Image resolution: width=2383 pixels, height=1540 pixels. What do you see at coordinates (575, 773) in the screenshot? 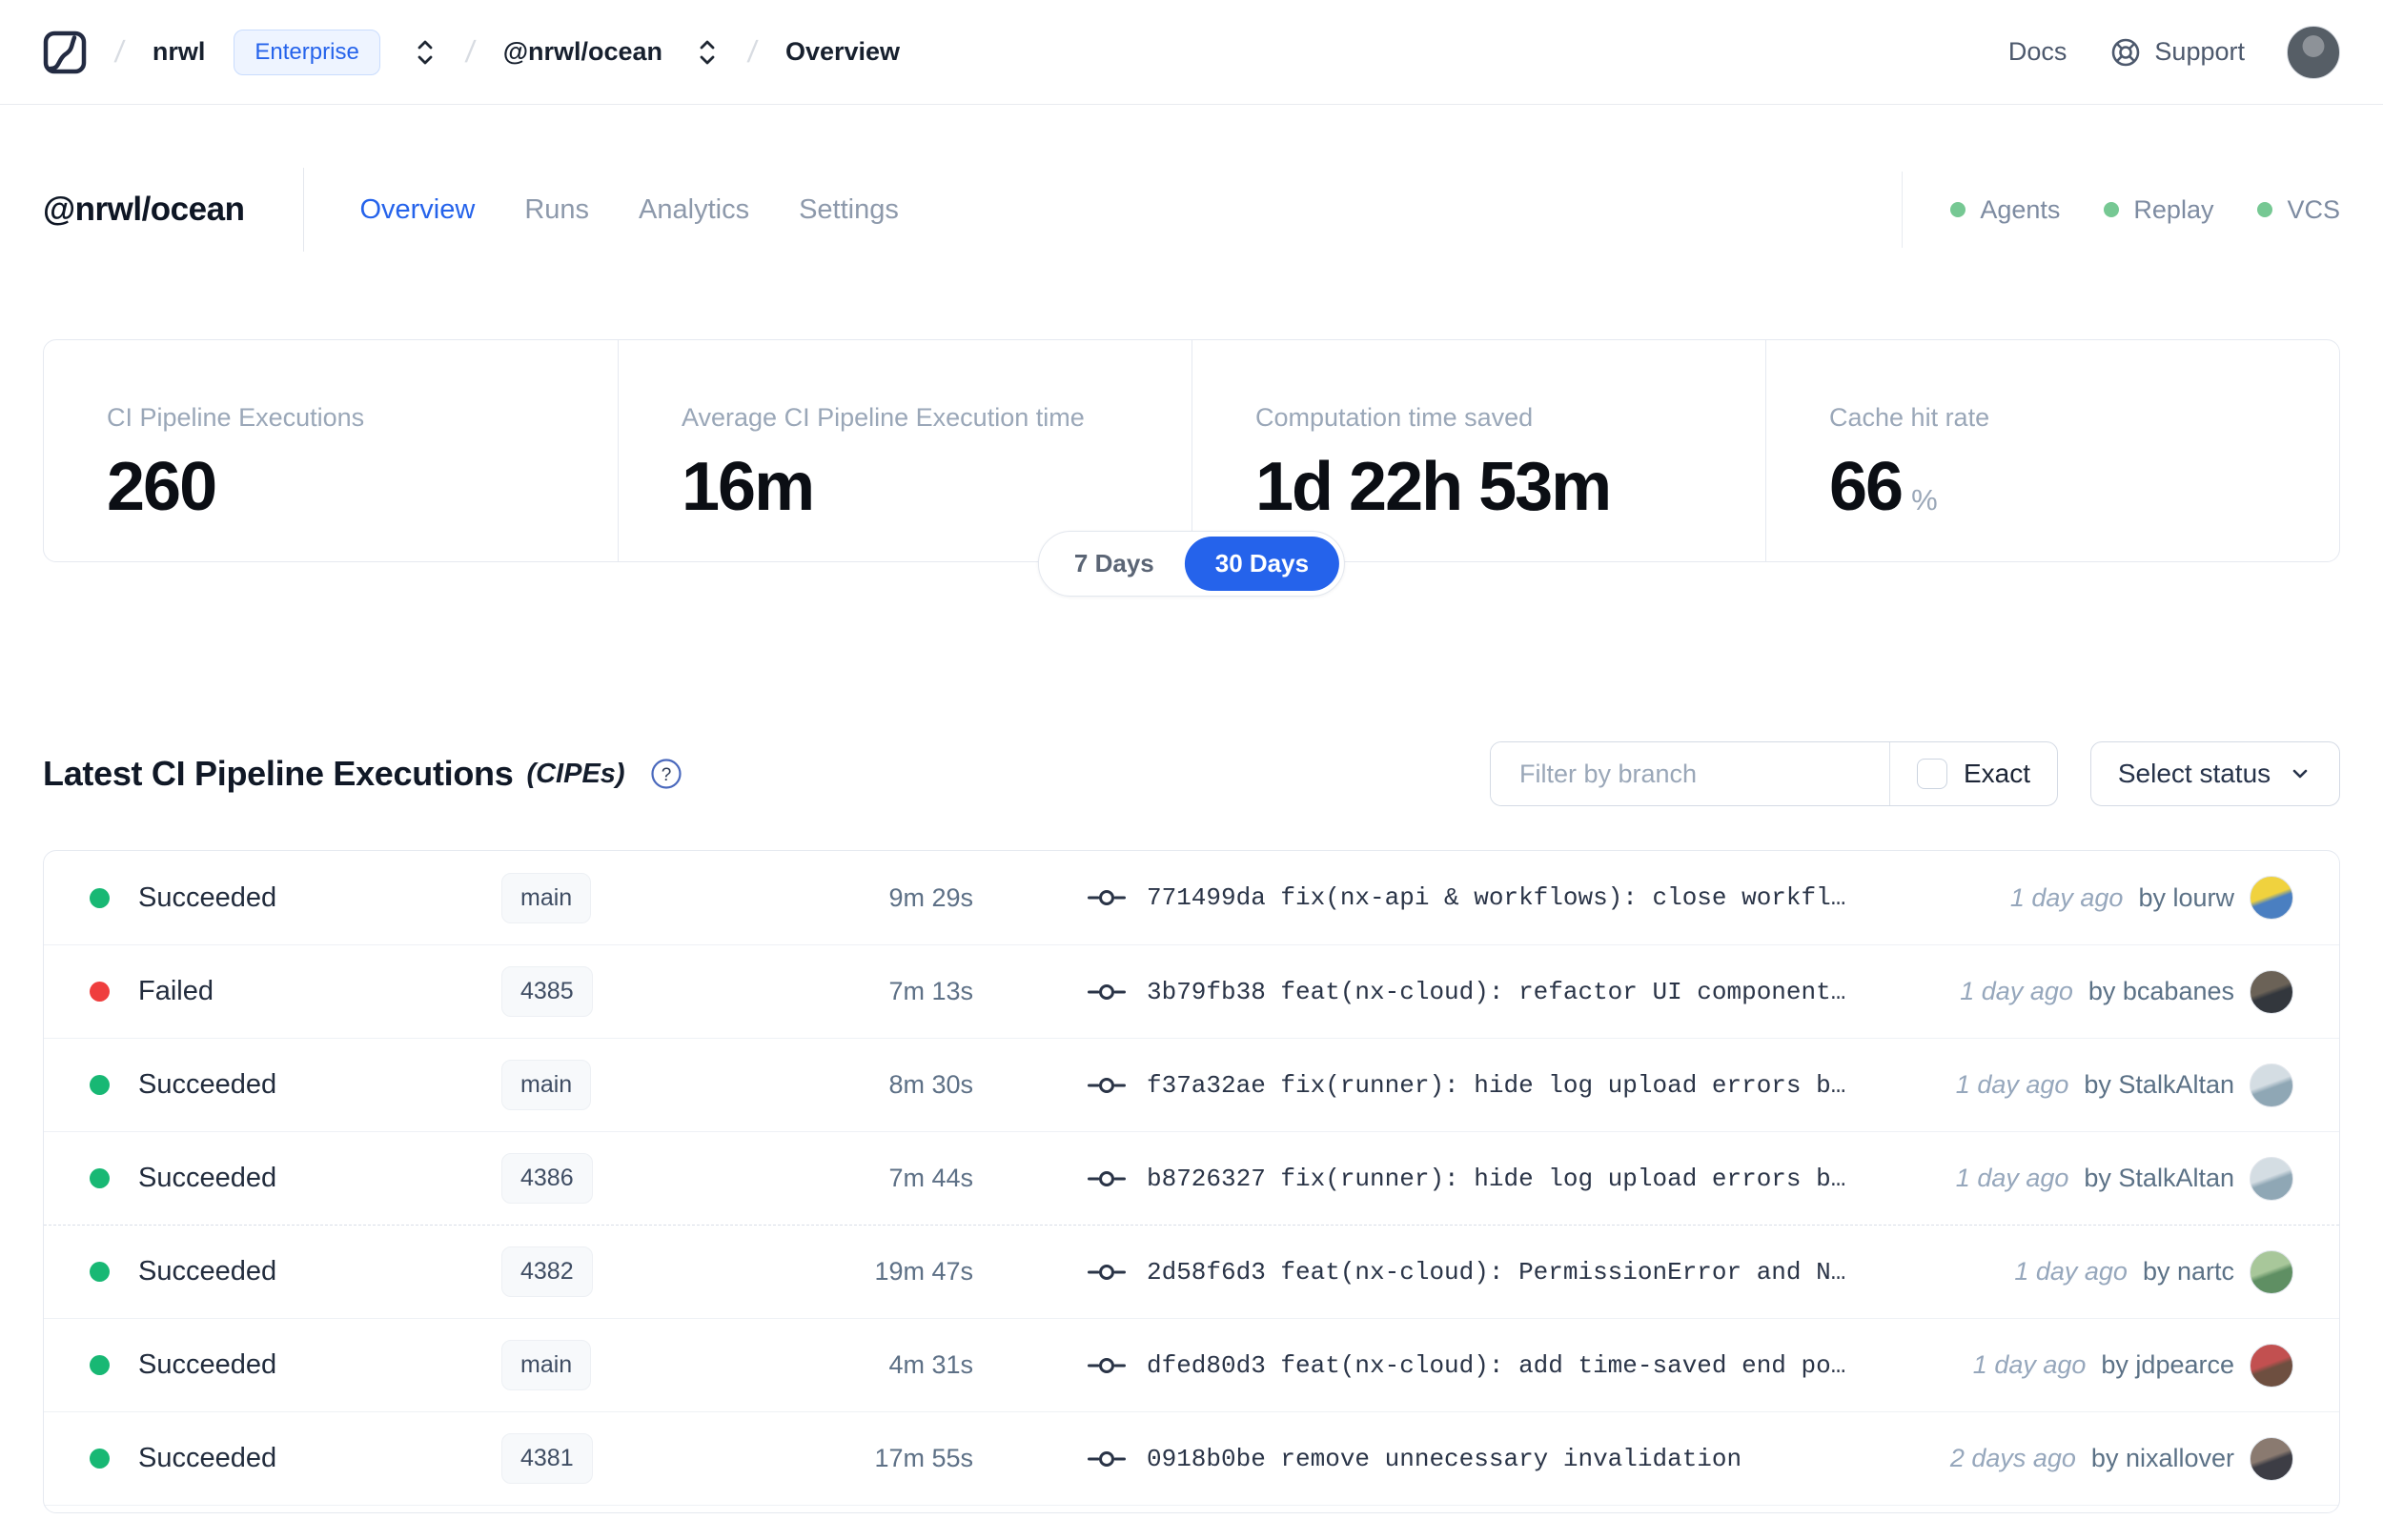
I see `section-title-suffix: (CIPEs)` at bounding box center [575, 773].